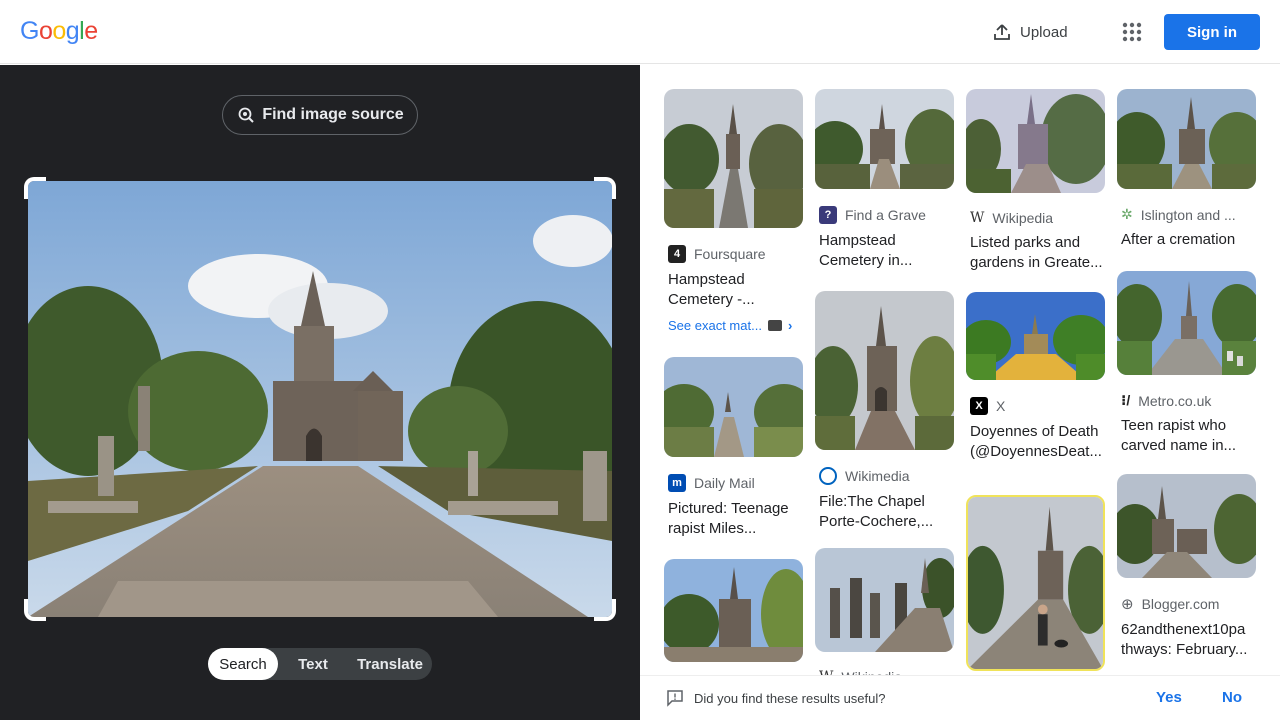 This screenshot has height=720, width=1280. What do you see at coordinates (1001, 406) in the screenshot?
I see `result-source: X` at bounding box center [1001, 406].